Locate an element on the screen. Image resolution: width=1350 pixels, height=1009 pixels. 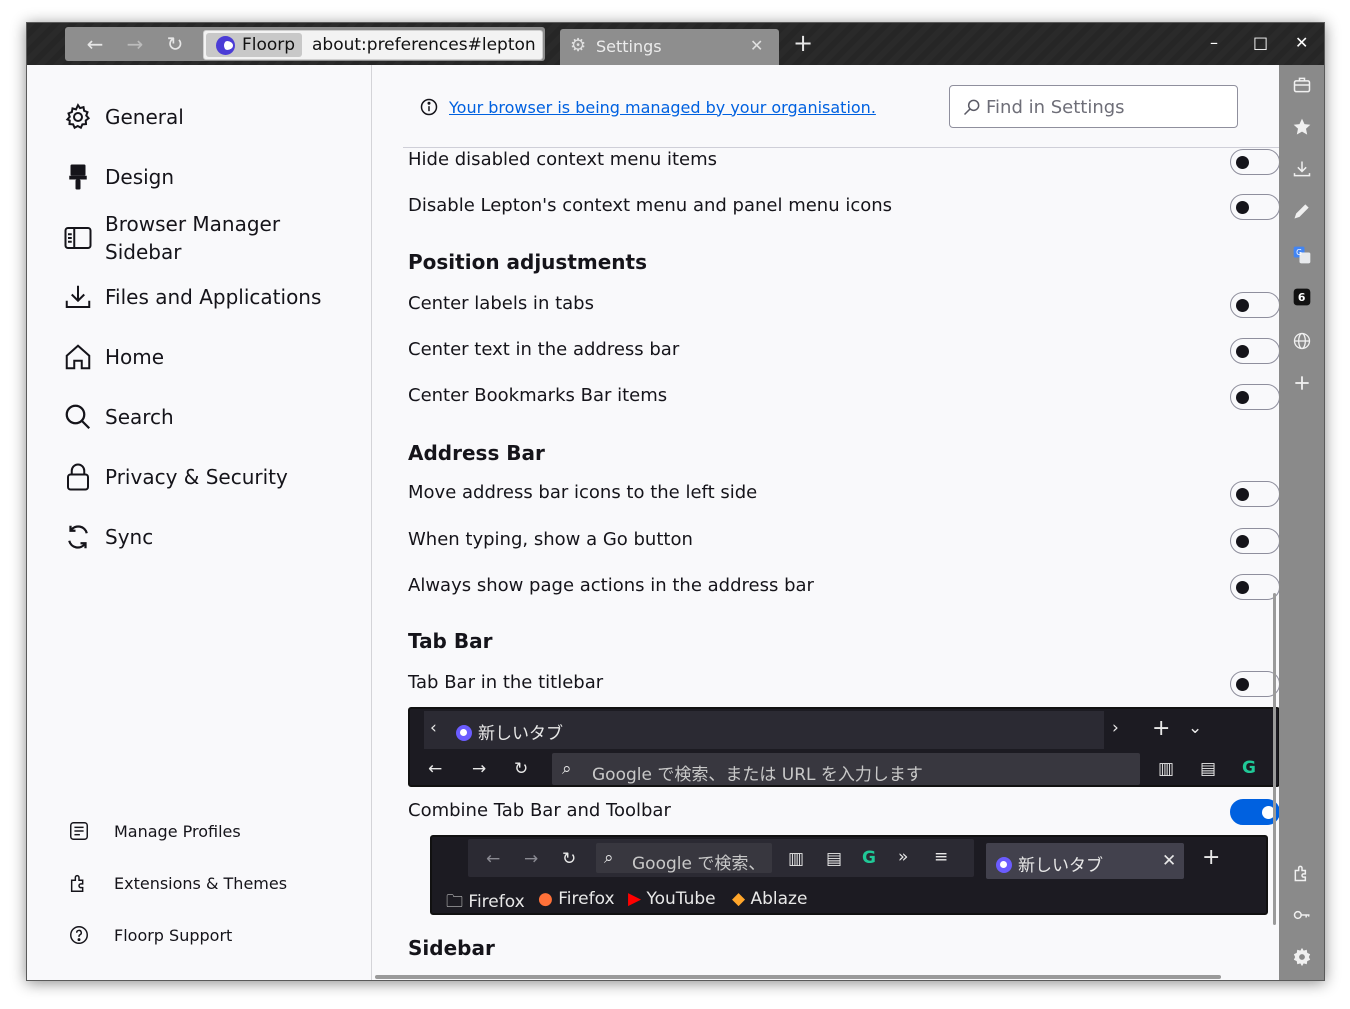
key-icon is located at coordinates (1302, 915).